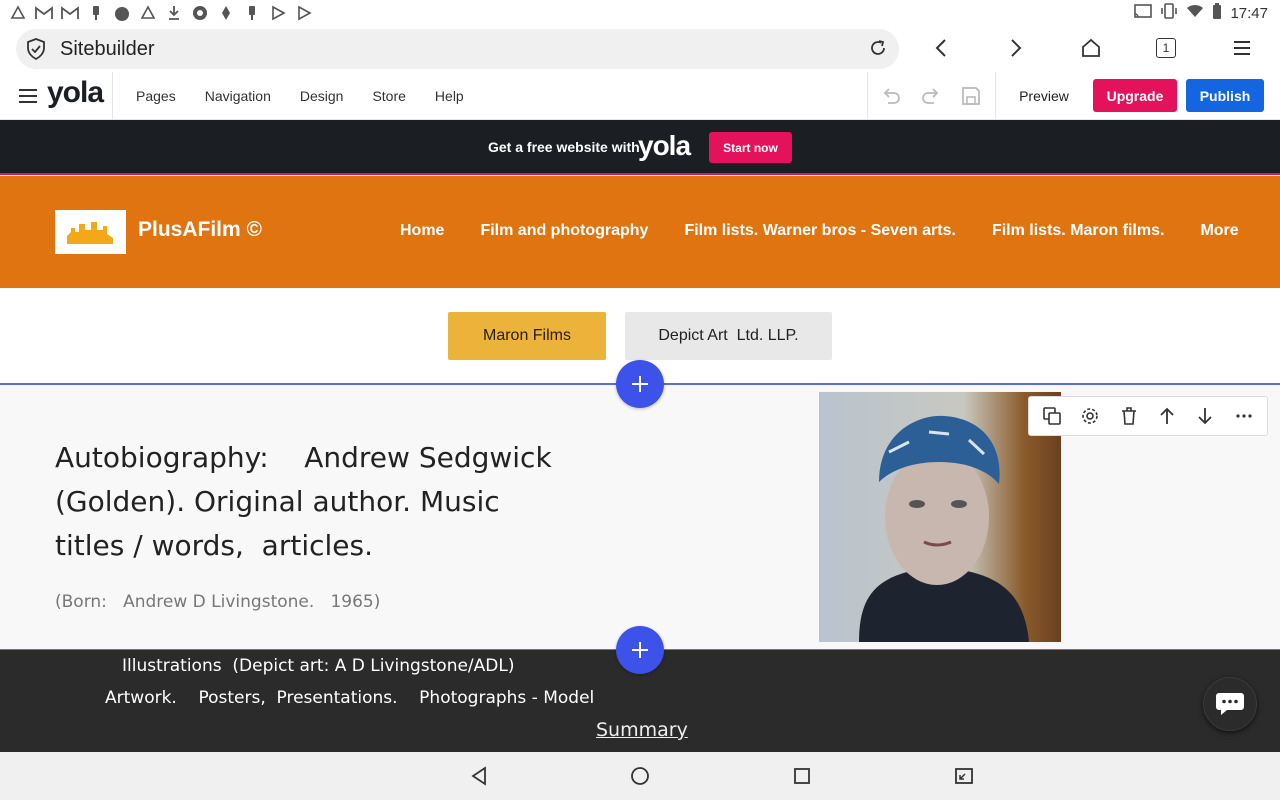 The image size is (1280, 800). Describe the element at coordinates (1242, 48) in the screenshot. I see `browser-menu-icon` at that location.